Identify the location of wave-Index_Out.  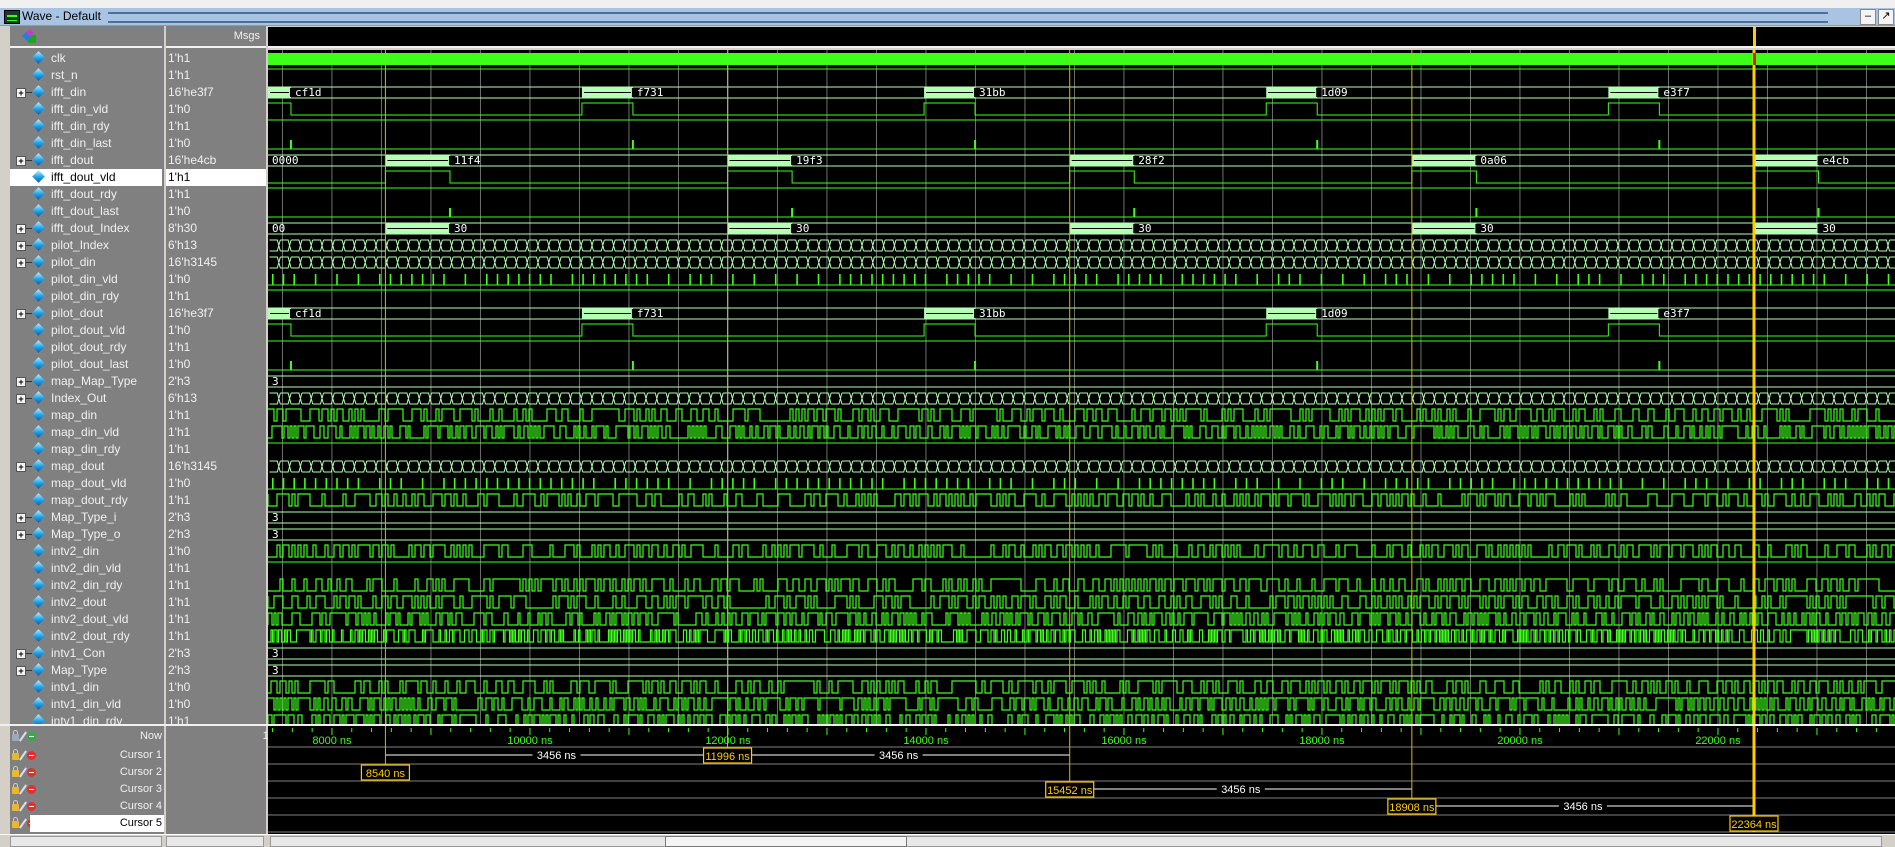
(1082, 398).